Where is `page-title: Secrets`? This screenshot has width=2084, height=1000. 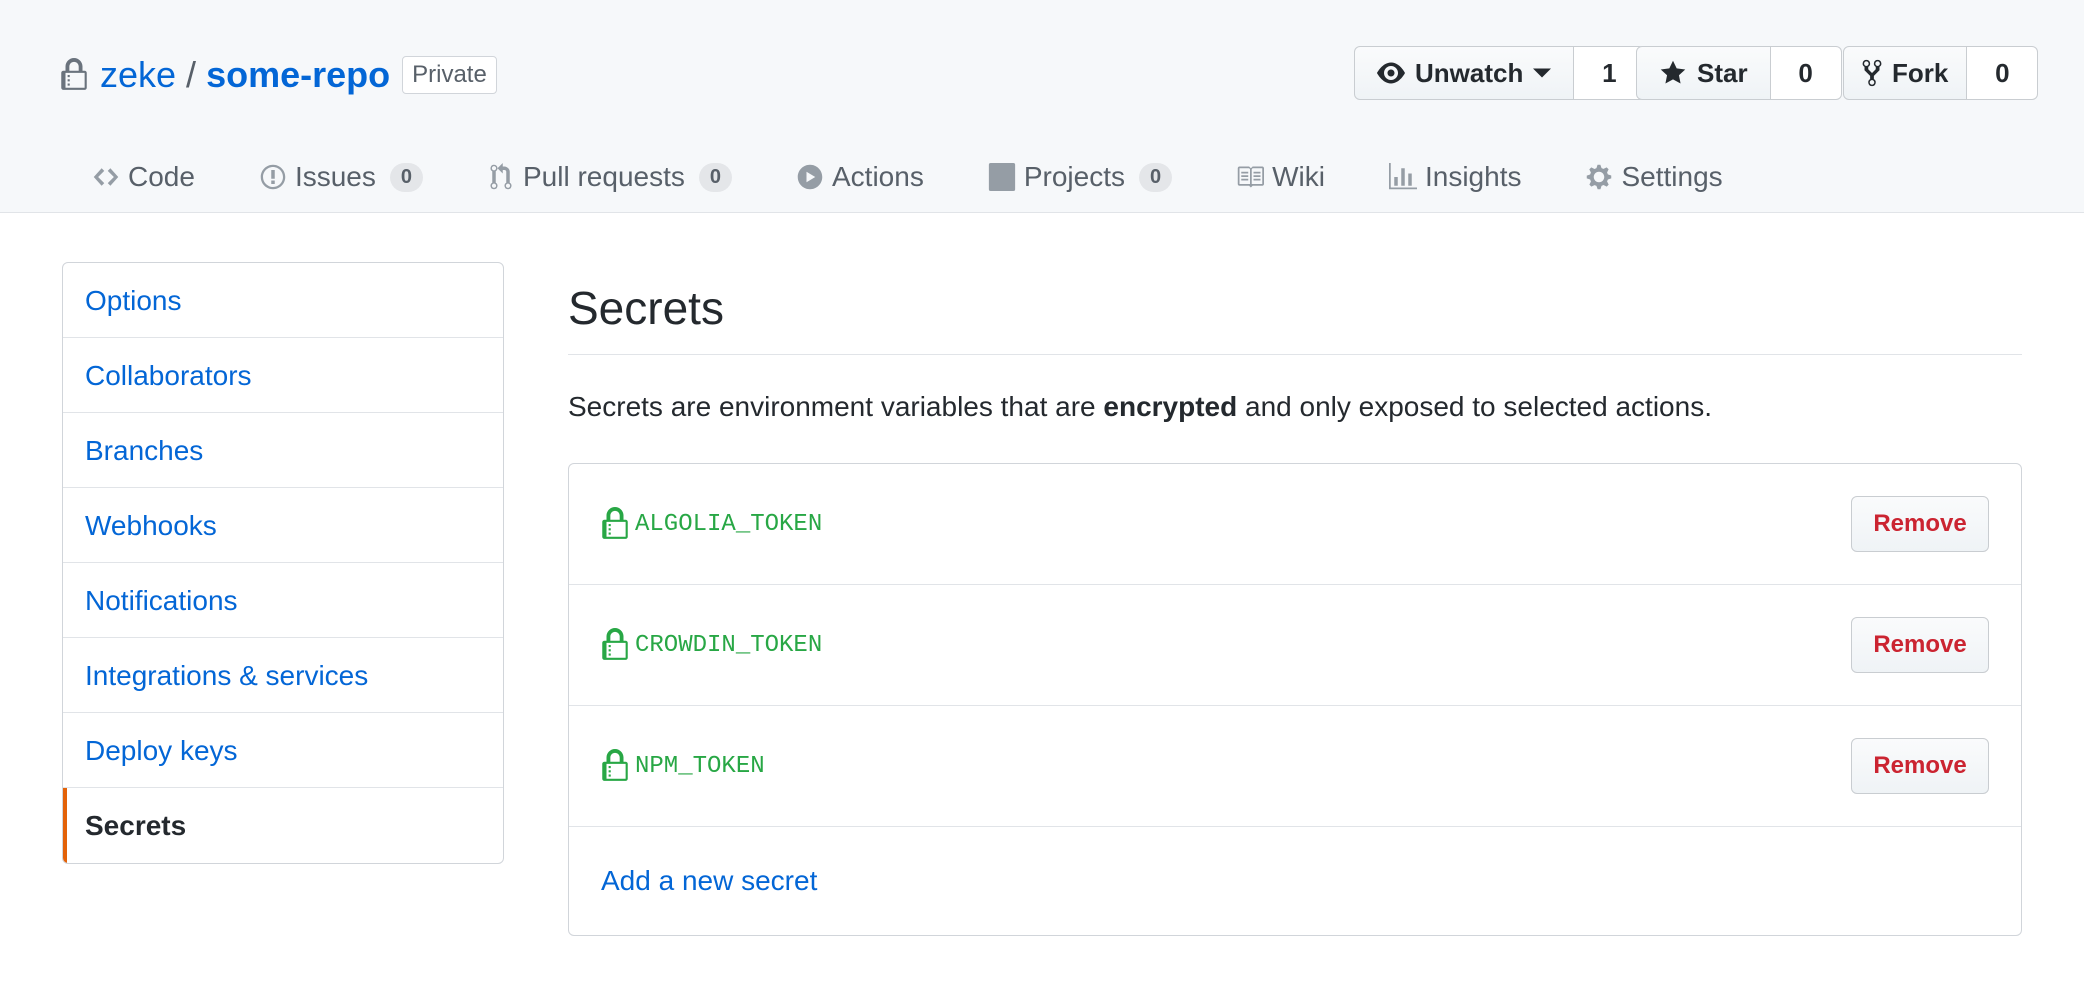 page-title: Secrets is located at coordinates (646, 308).